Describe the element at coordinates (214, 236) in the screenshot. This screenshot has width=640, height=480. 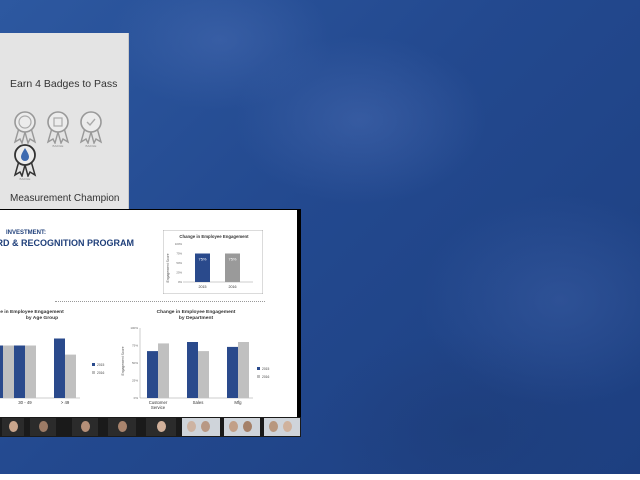
I see `chart1-title: Change in Employee Engagement` at that location.